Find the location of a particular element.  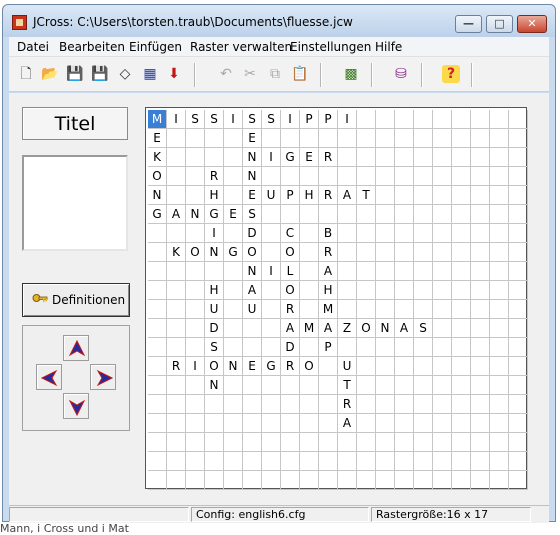

grid-cell: D is located at coordinates (252, 233).